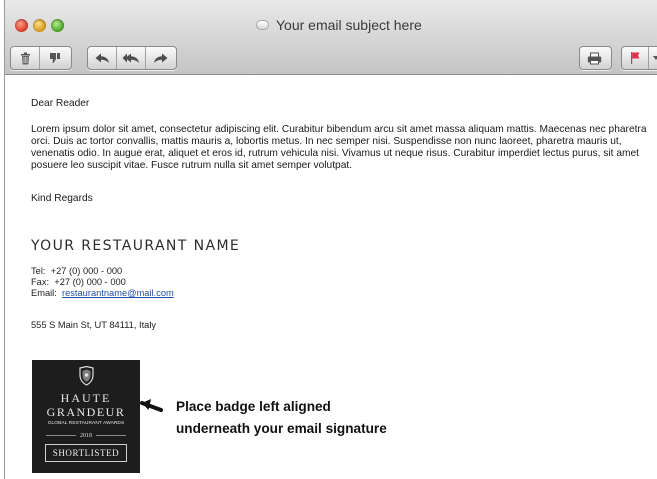 This screenshot has width=657, height=479. I want to click on crest-icon, so click(86, 376).